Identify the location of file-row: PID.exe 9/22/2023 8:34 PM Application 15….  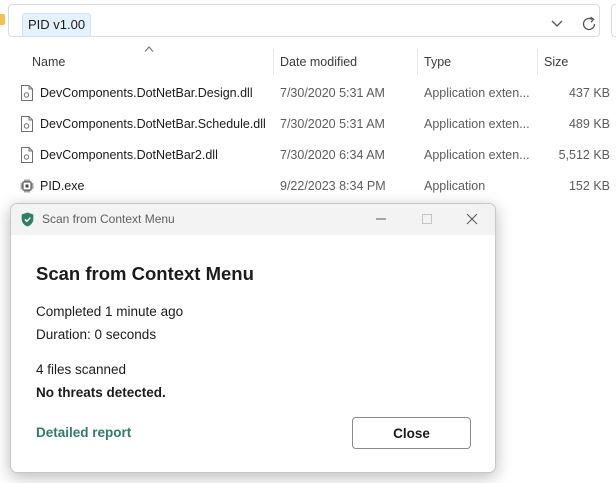
(315, 186).